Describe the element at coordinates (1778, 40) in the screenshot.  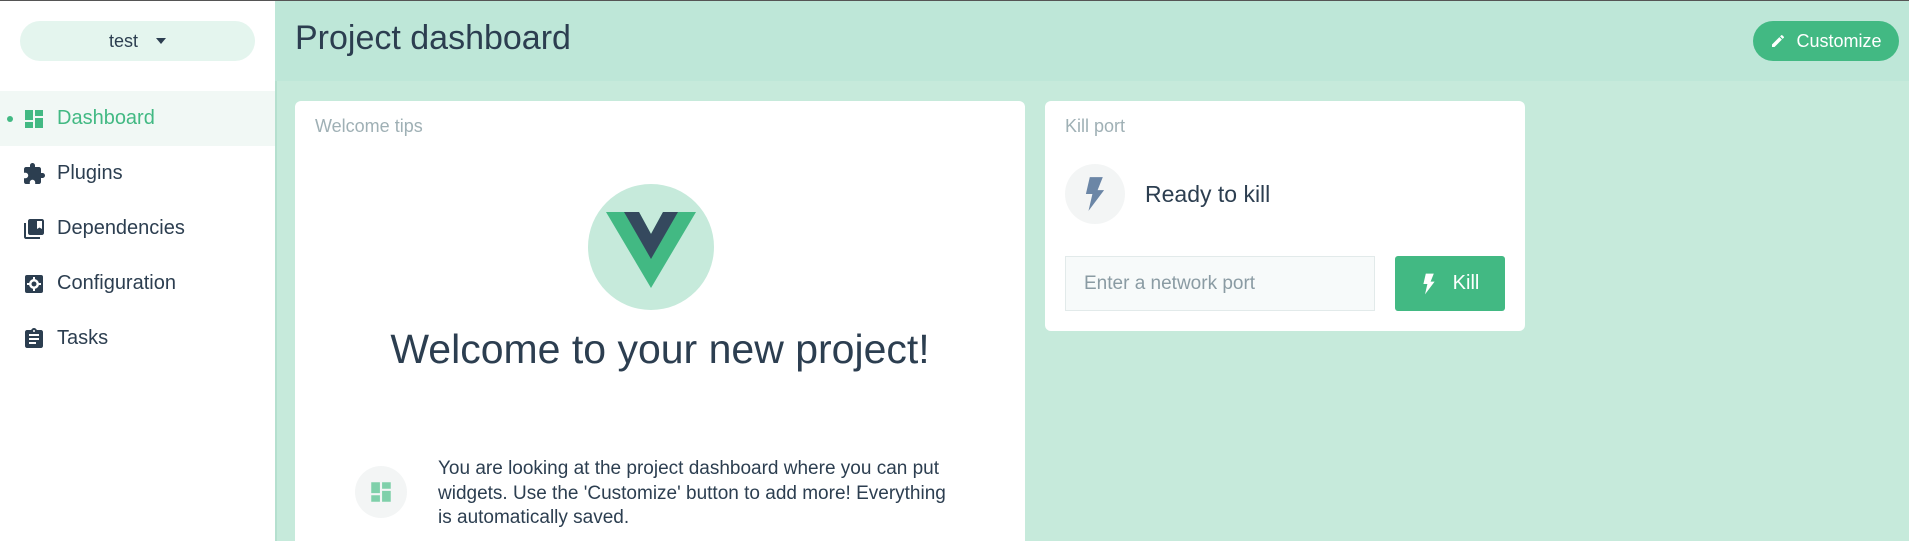
I see `pencil-icon` at that location.